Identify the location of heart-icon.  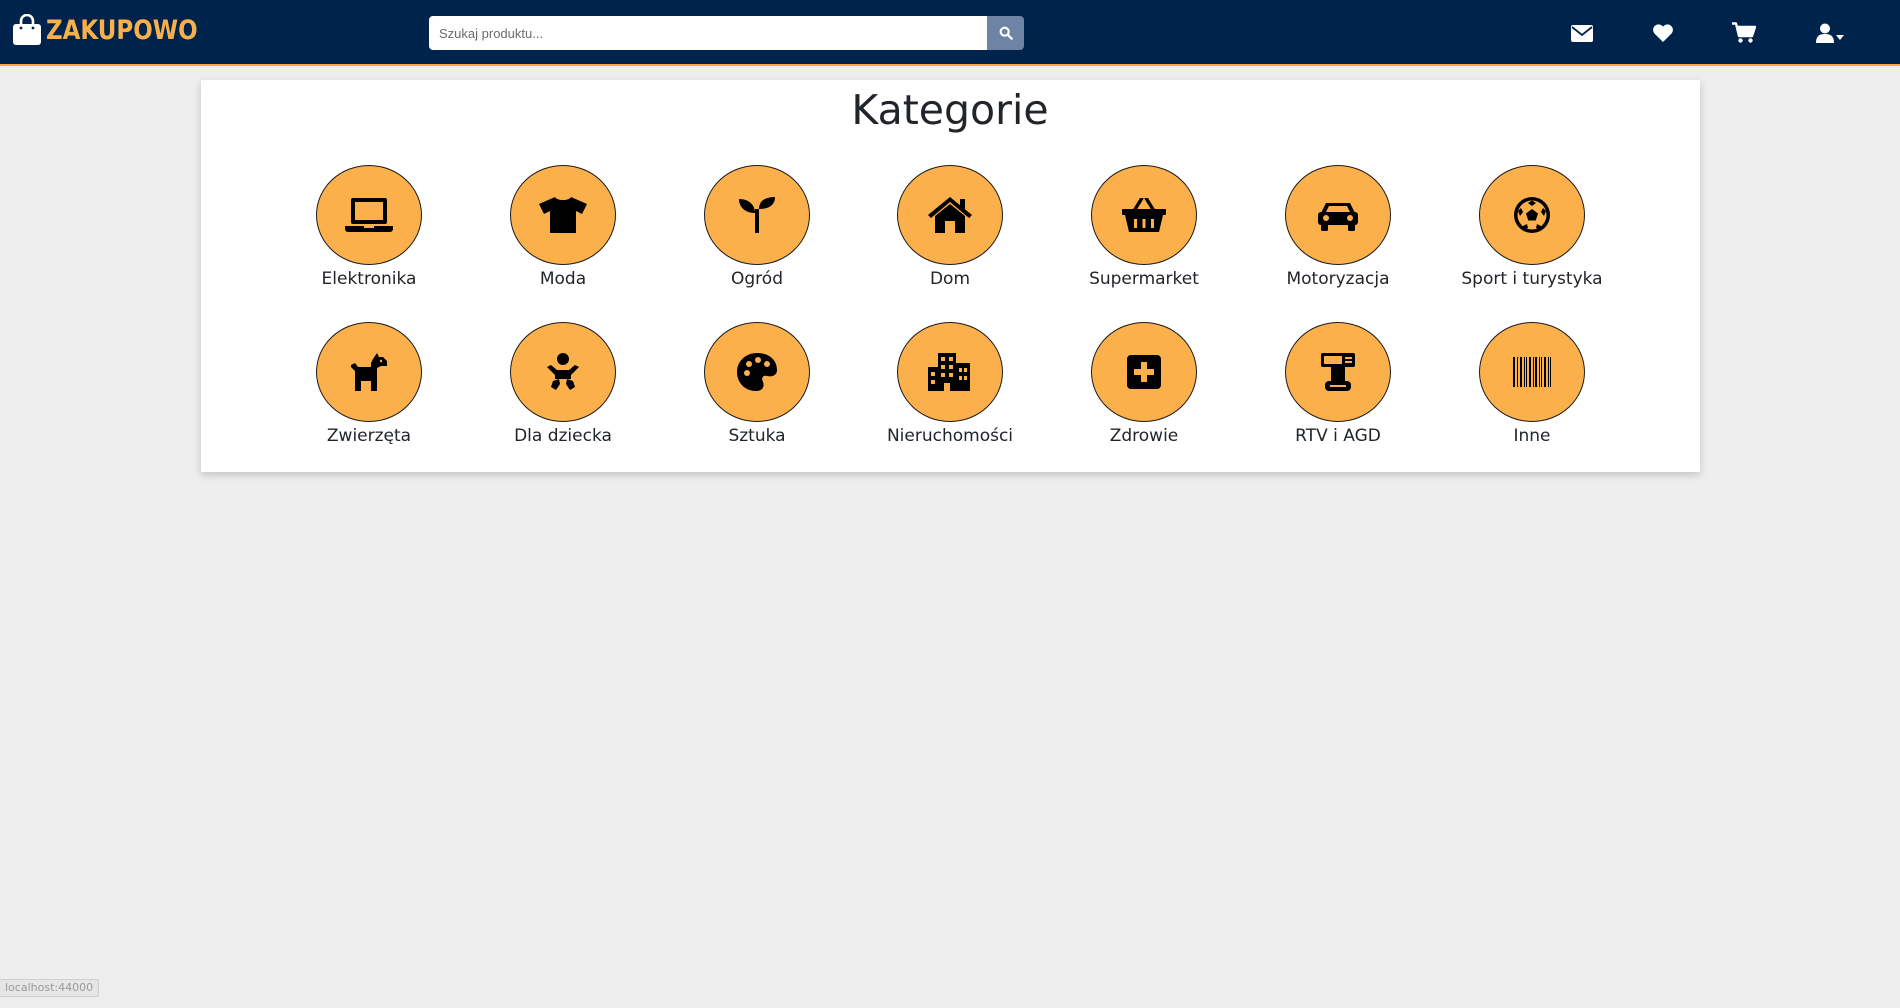
(1663, 33).